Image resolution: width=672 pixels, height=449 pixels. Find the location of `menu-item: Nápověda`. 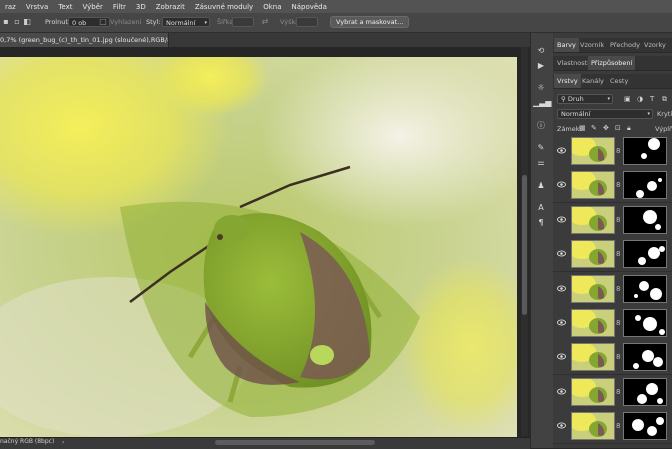

menu-item: Nápověda is located at coordinates (308, 7).